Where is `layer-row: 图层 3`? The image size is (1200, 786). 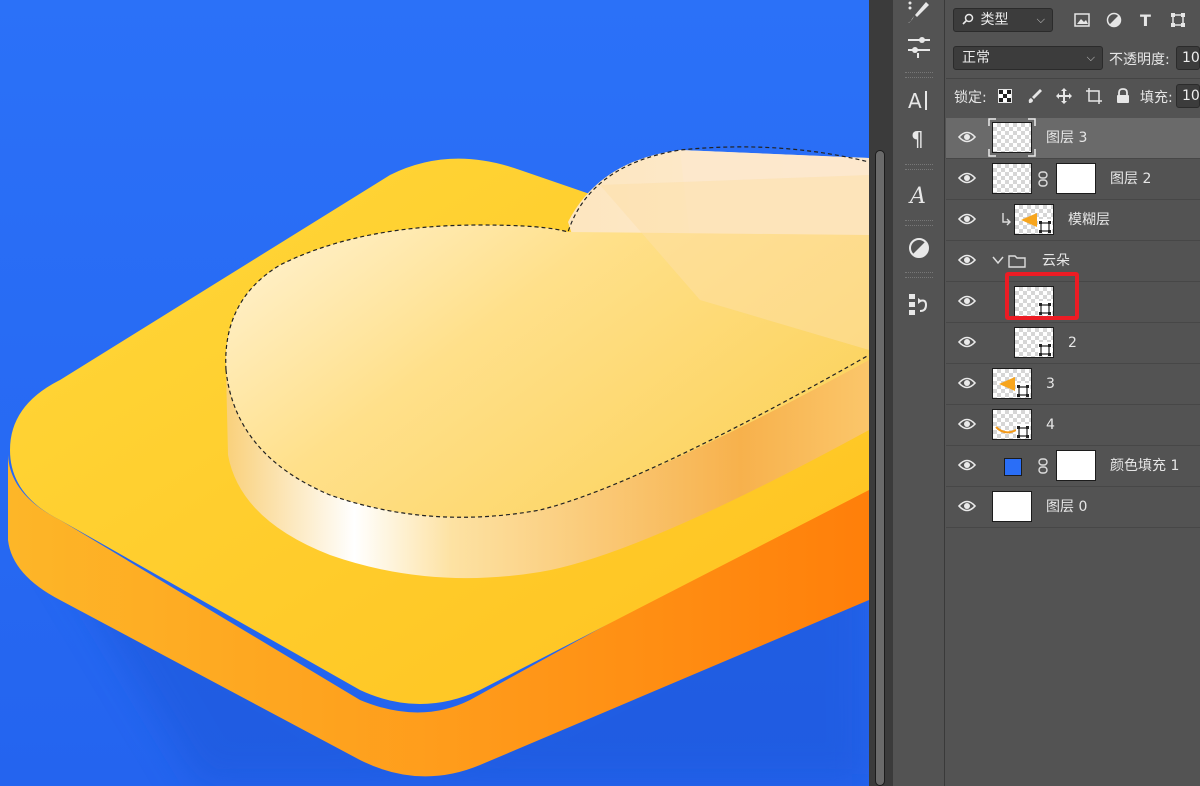 layer-row: 图层 3 is located at coordinates (1073, 138).